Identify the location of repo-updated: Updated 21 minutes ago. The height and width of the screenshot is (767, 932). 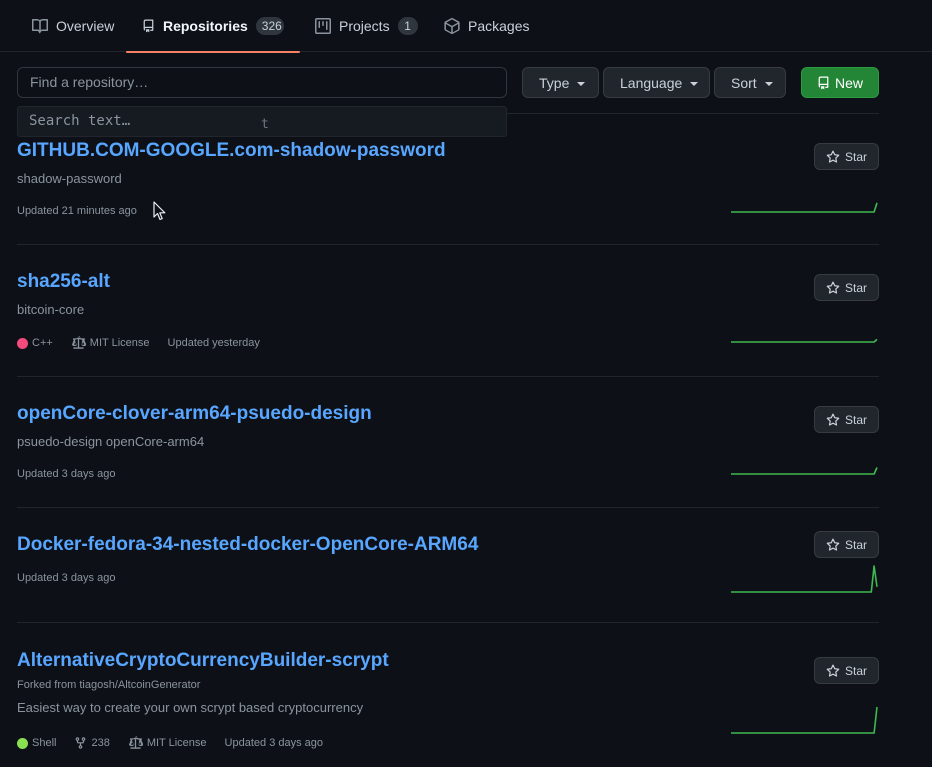
(77, 211).